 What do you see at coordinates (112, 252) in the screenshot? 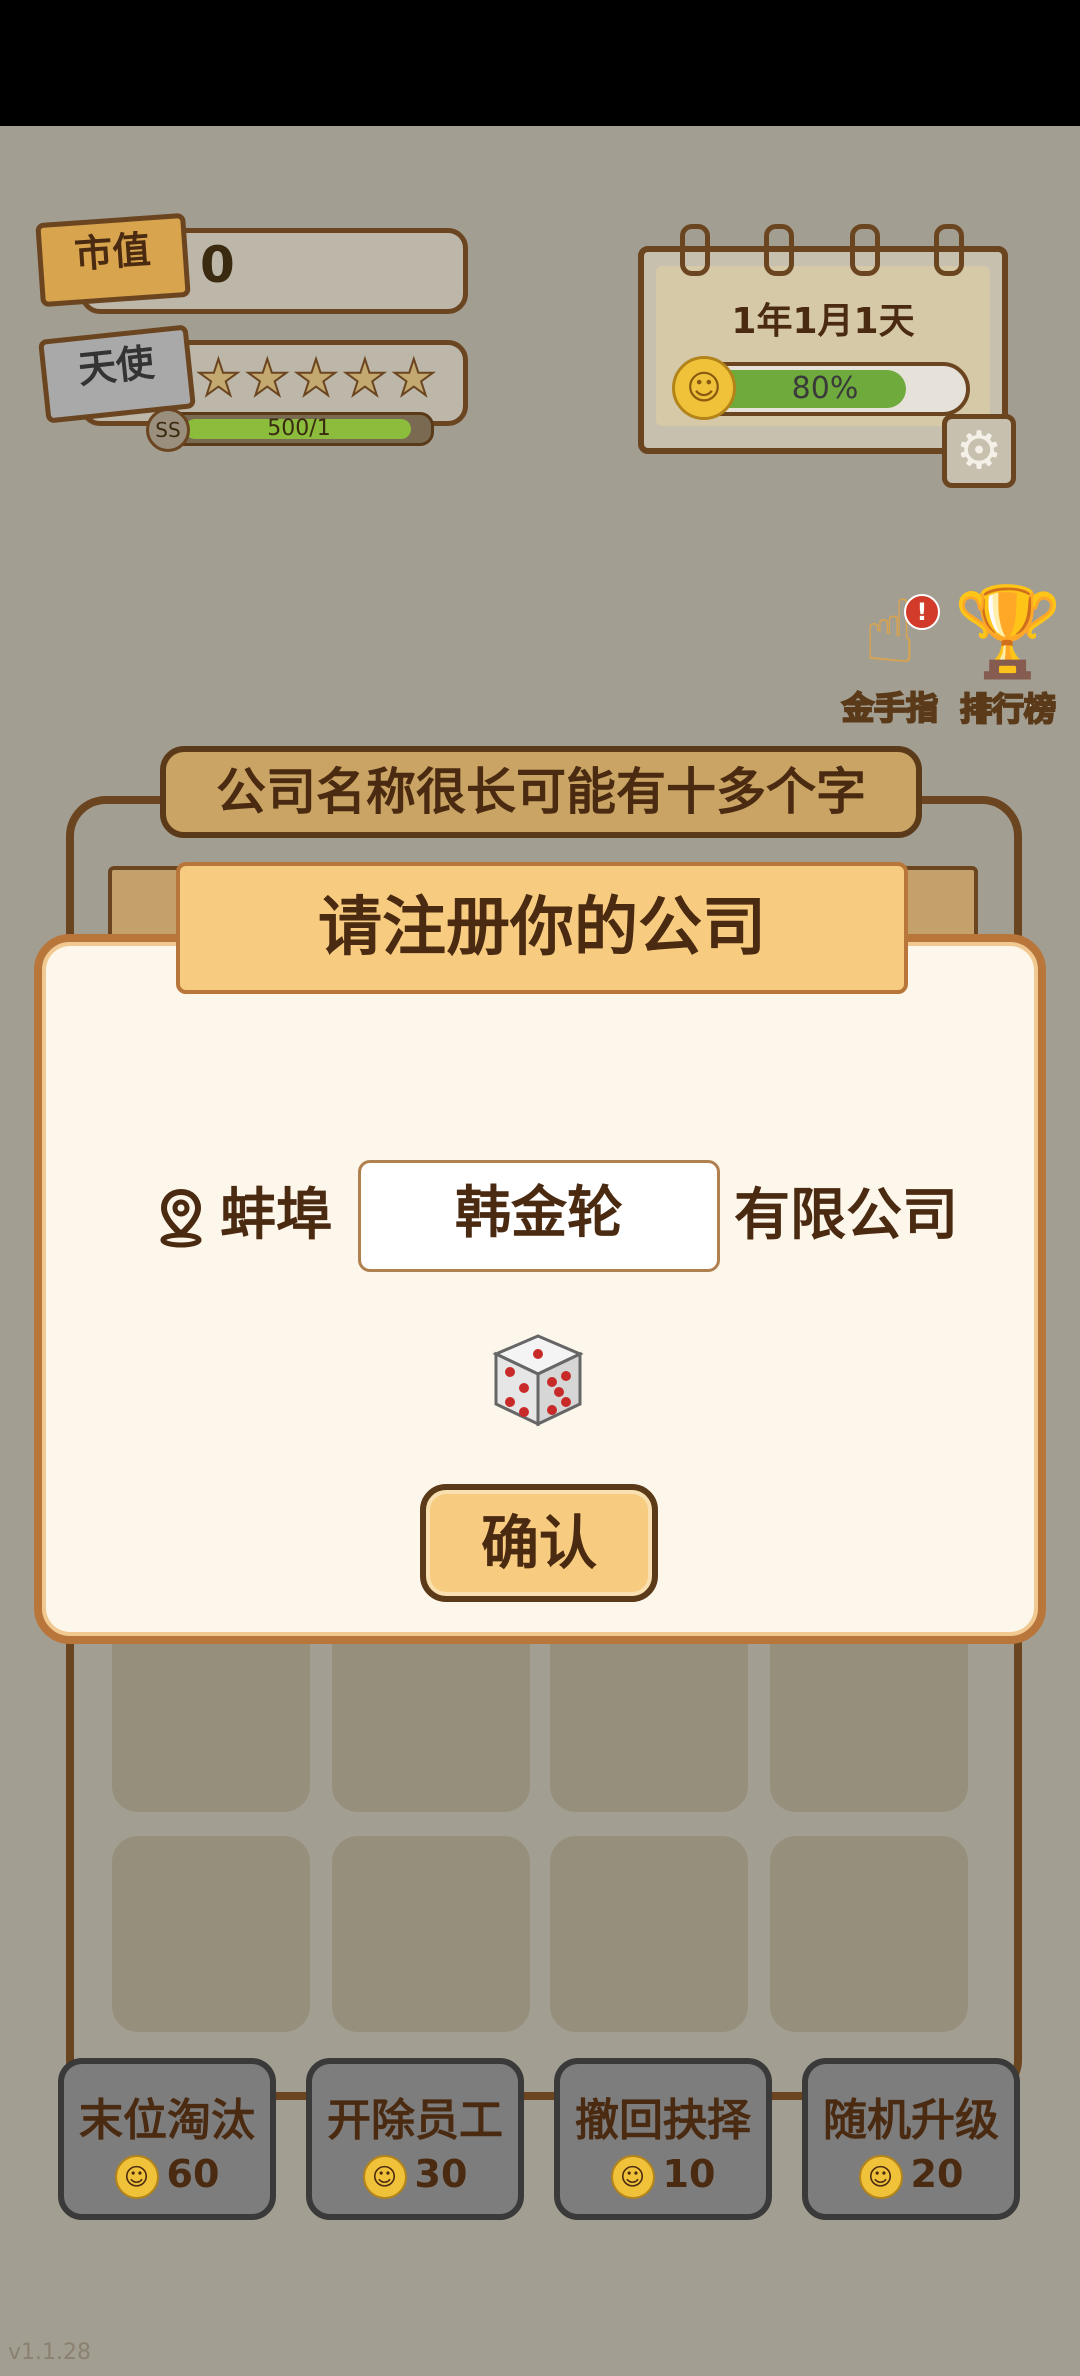
I see `market-value-label: 市值` at bounding box center [112, 252].